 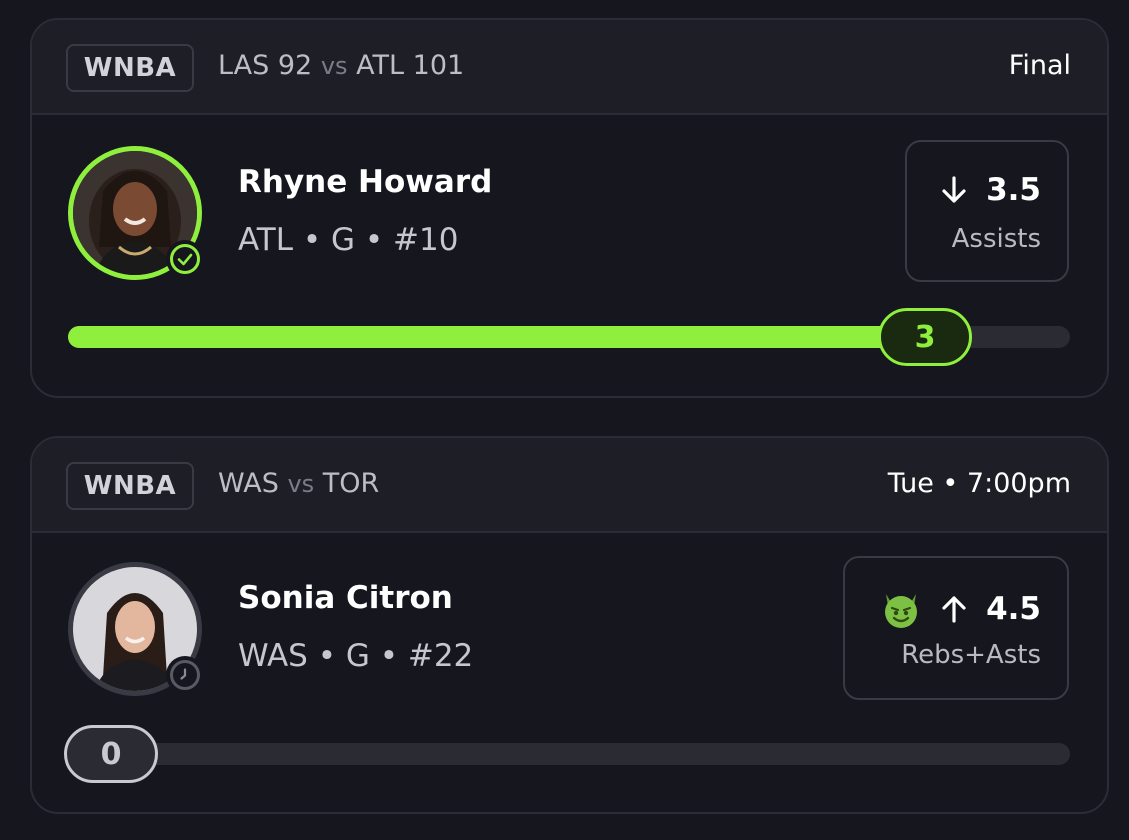 I want to click on prop-line-value-row: 4.5, so click(x=960, y=609).